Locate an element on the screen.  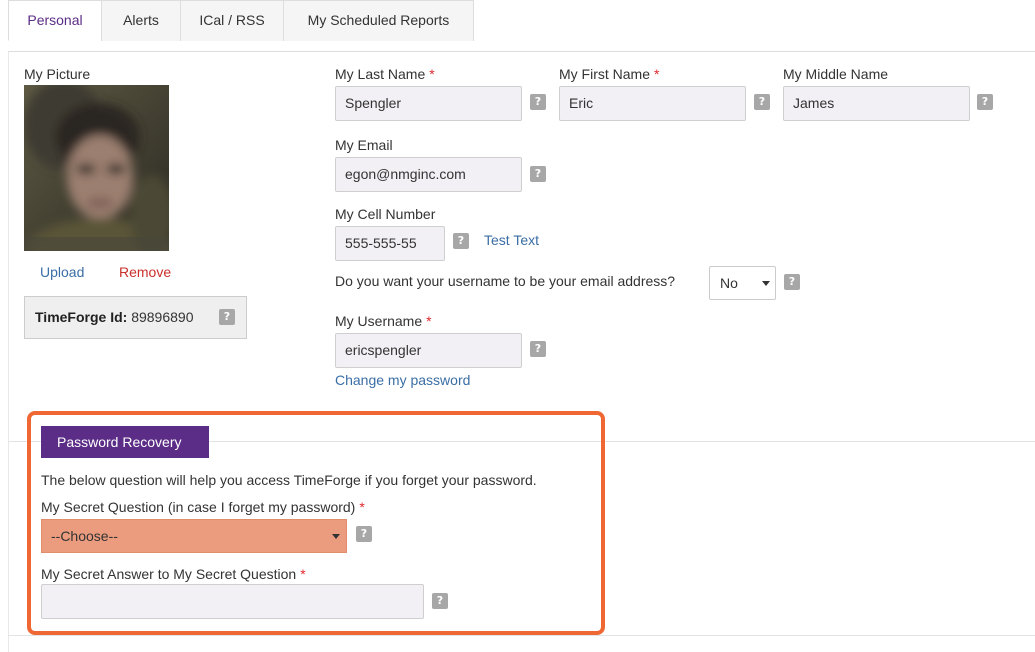
change-password-link: Change my password is located at coordinates (402, 380).